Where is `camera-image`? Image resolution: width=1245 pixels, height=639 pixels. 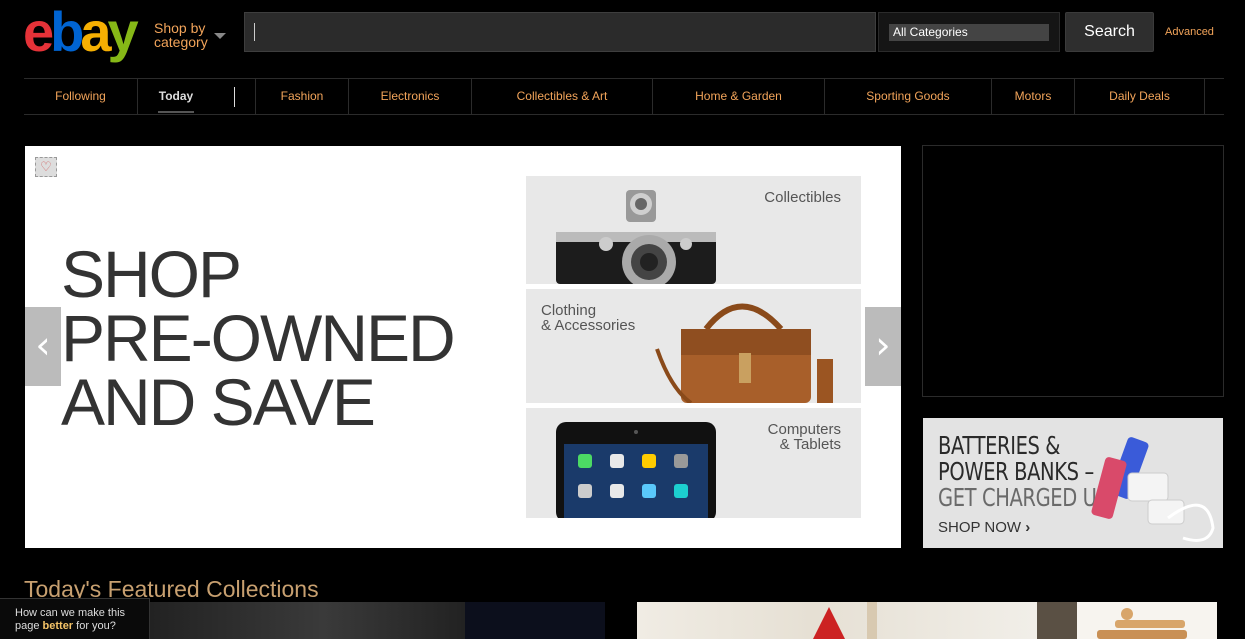
camera-image is located at coordinates (636, 237).